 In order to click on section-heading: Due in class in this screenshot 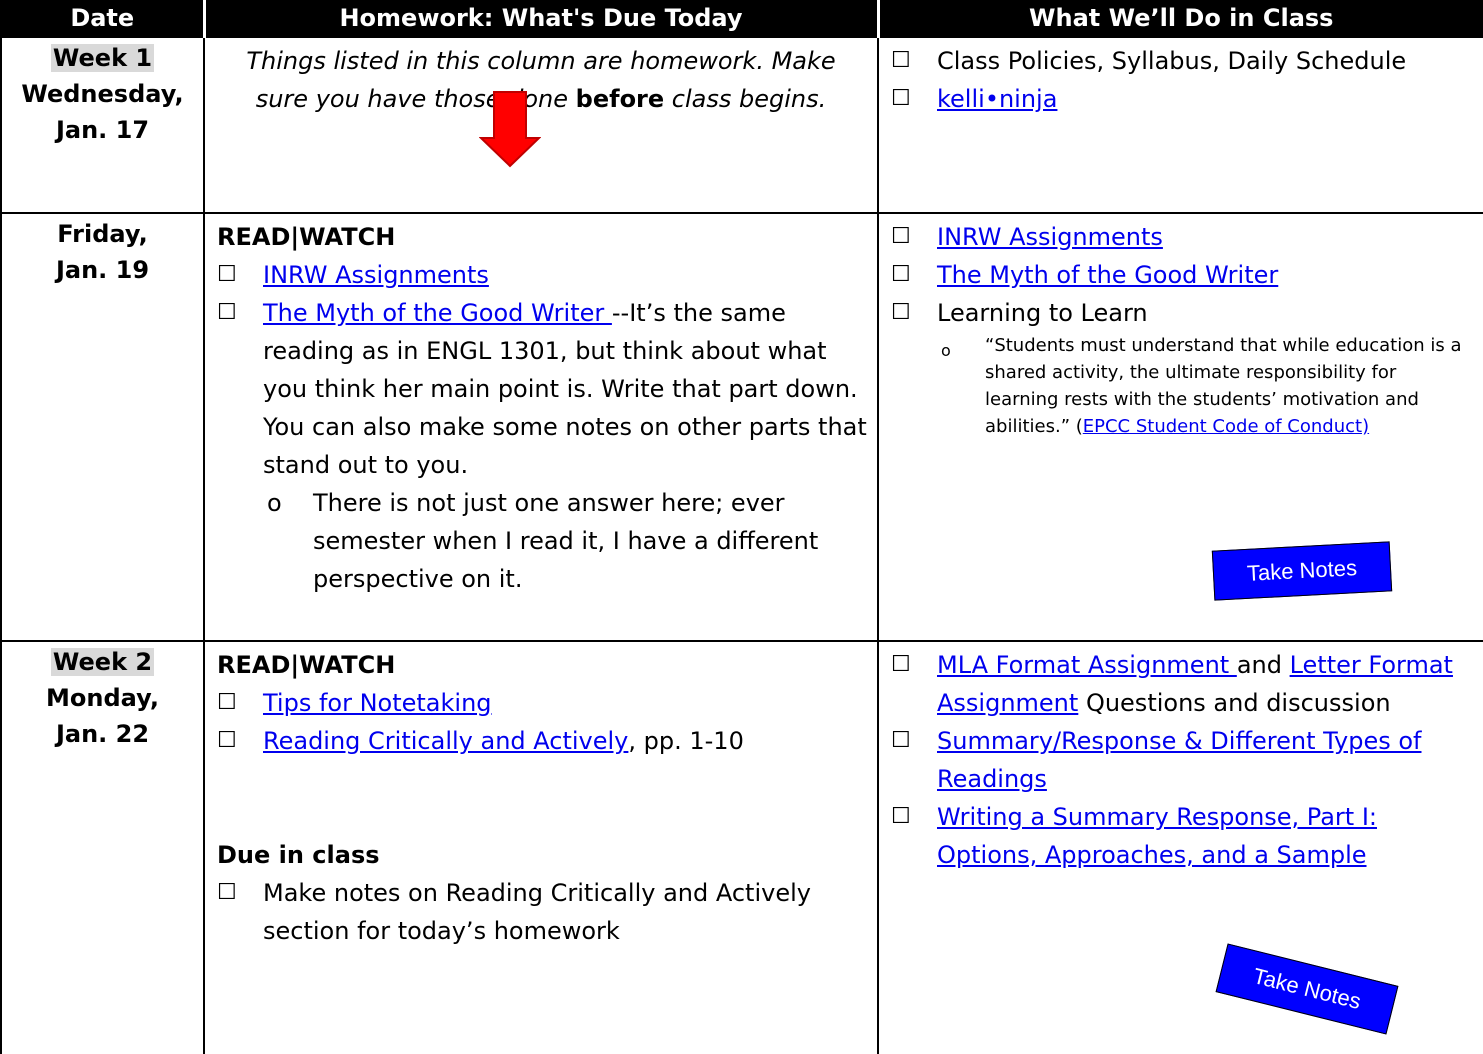, I will do `click(298, 855)`.